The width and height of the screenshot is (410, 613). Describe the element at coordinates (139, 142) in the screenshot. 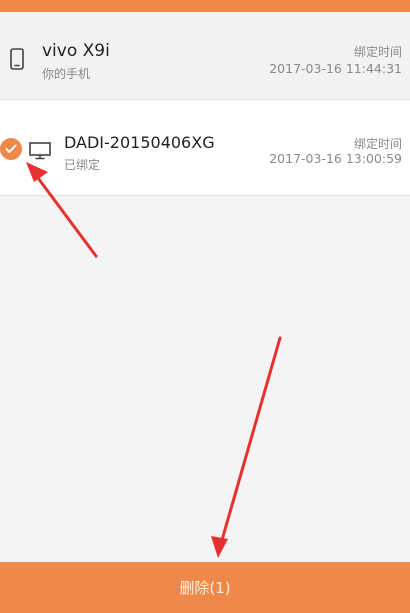

I see `device-name: DADI-20150406XG` at that location.